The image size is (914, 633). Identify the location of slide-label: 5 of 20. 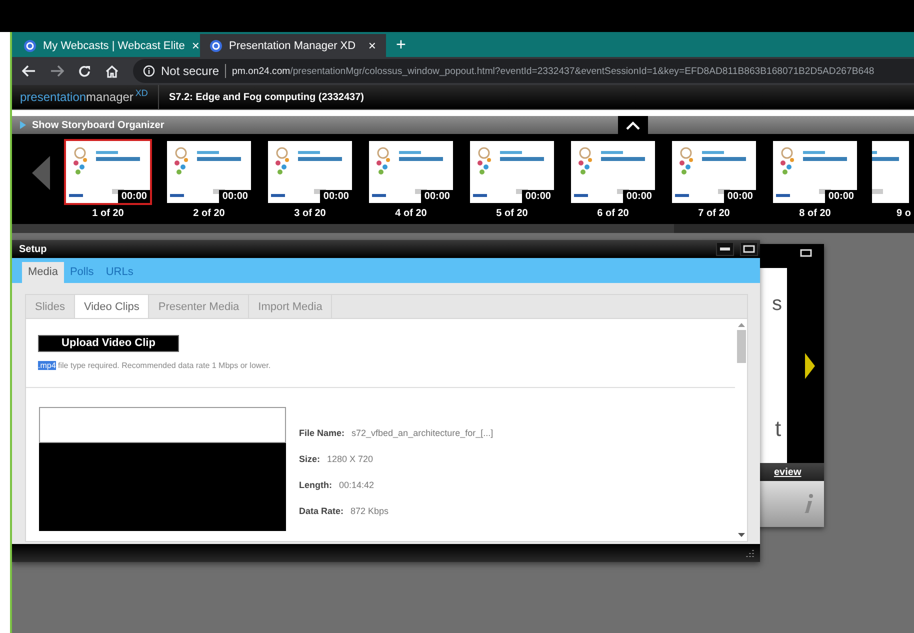
(512, 213).